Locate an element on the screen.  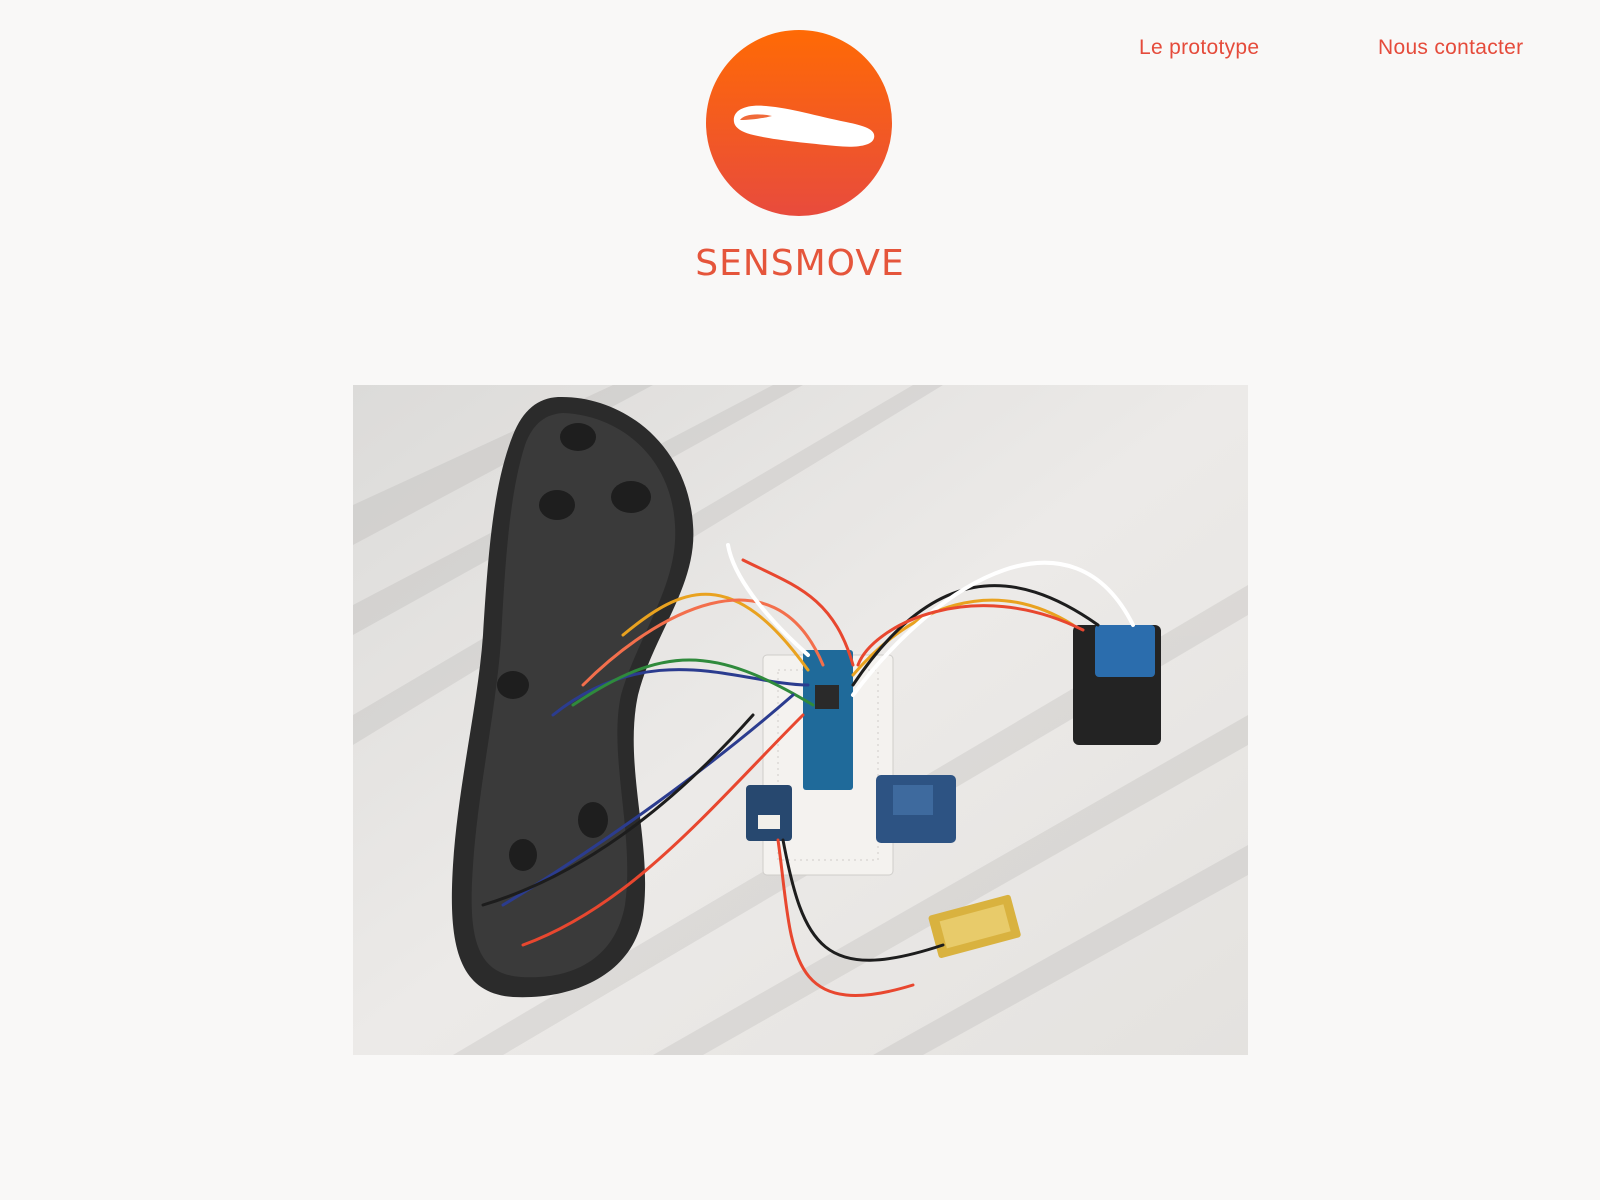
nav-link-contact: Nous contacter is located at coordinates (1450, 48).